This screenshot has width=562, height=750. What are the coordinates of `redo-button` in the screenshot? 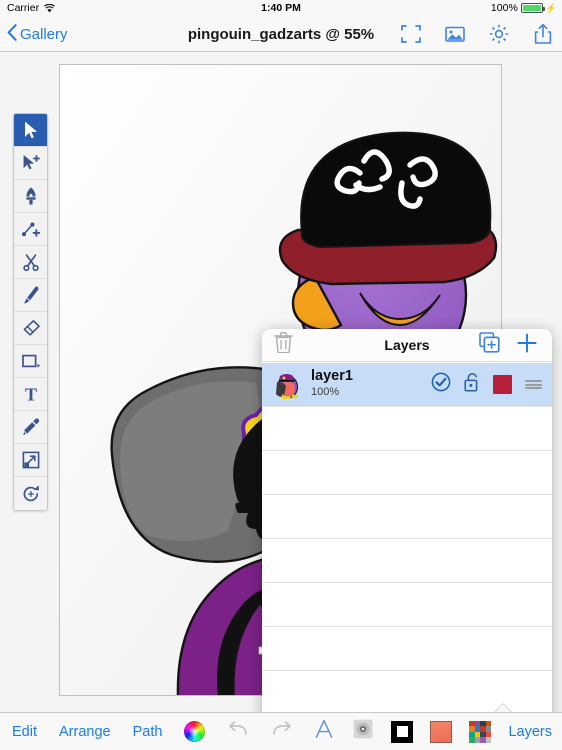 It's located at (282, 731).